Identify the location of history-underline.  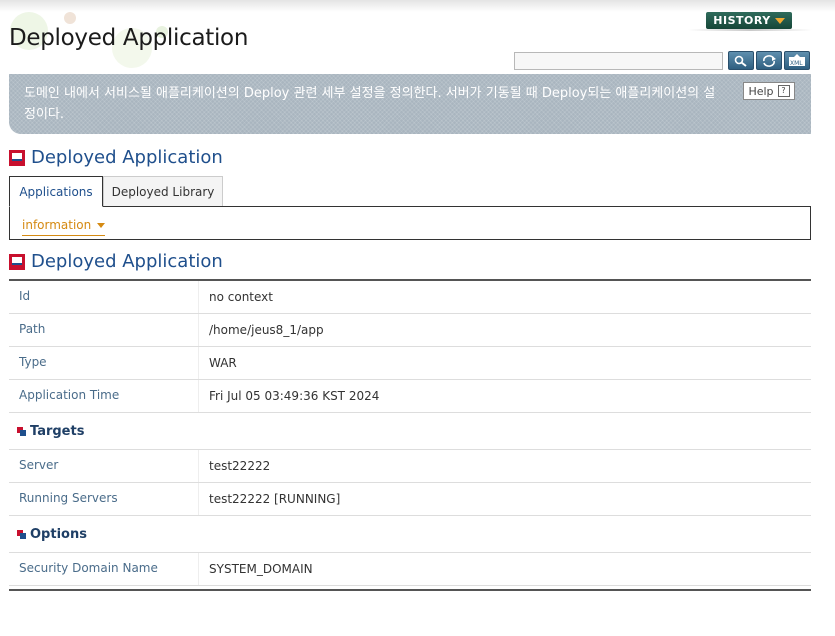
(750, 30).